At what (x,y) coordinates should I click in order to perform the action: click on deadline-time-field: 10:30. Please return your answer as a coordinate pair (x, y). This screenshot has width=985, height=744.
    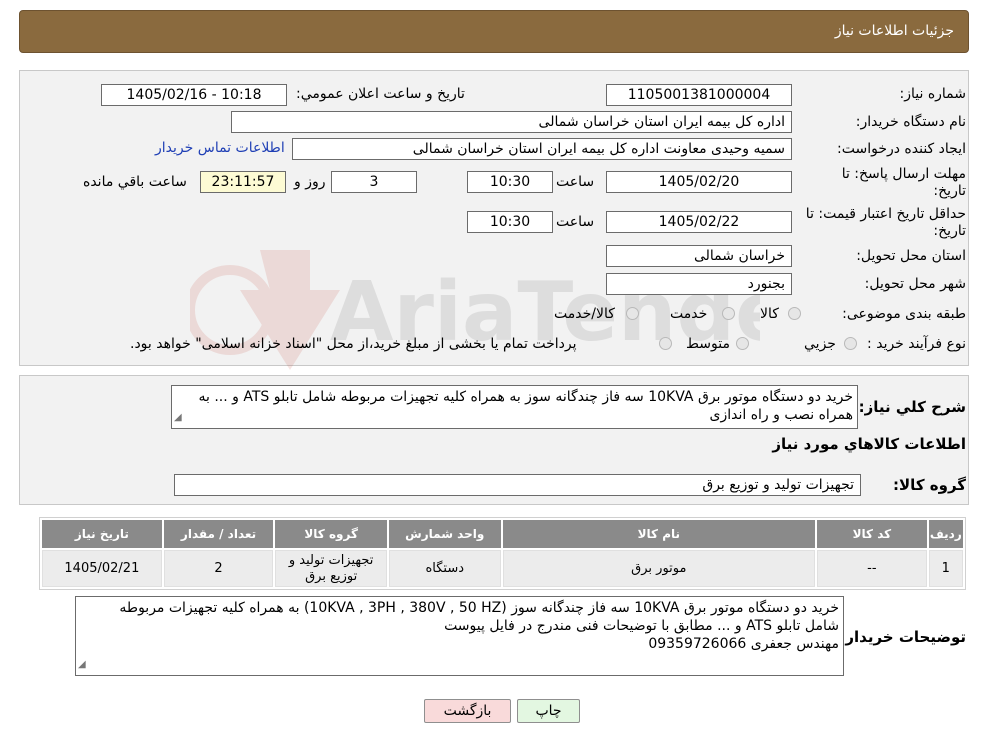
    Looking at the image, I should click on (510, 182).